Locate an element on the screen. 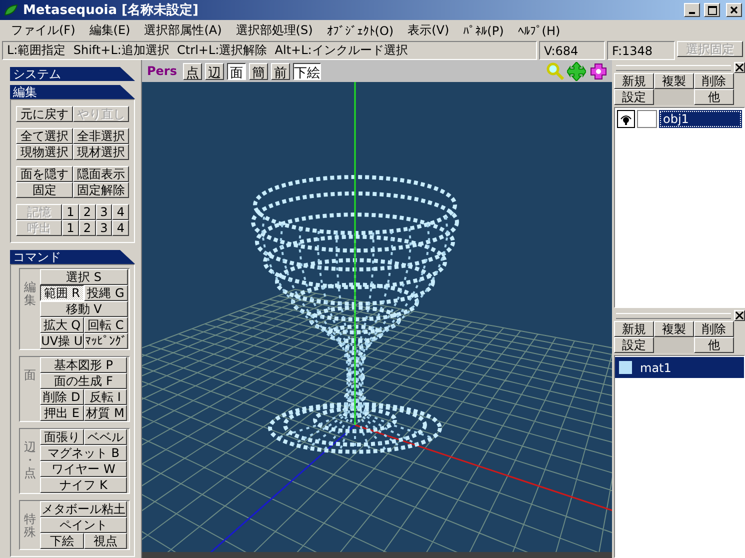 The image size is (745, 558). command-button: 面張り is located at coordinates (62, 437).